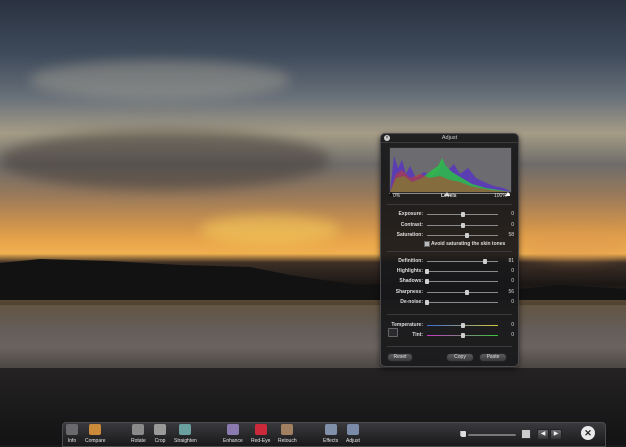 Image resolution: width=626 pixels, height=447 pixels. I want to click on slider-label: De-noise:, so click(411, 302).